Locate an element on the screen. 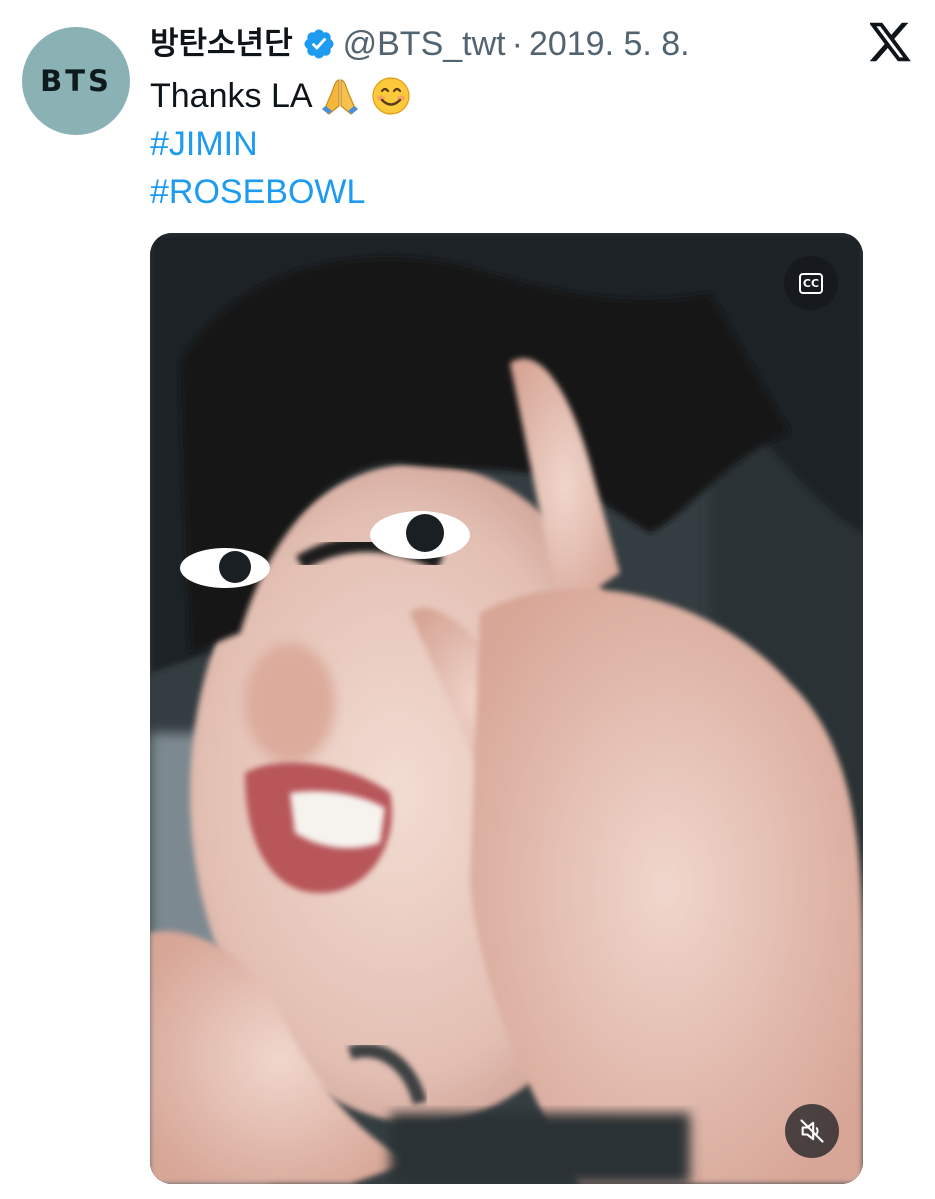  tweet-text: Thanks LA is located at coordinates (231, 96).